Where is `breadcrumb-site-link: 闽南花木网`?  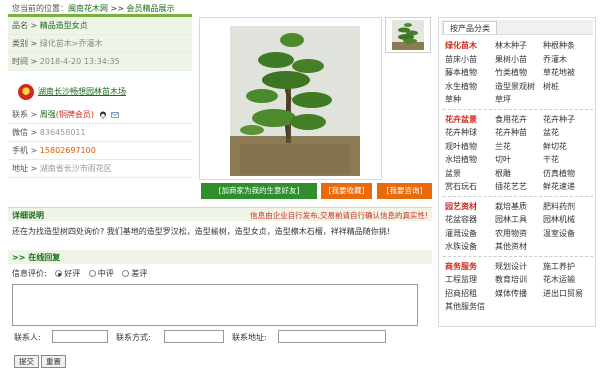 breadcrumb-site-link: 闽南花木网 is located at coordinates (88, 8).